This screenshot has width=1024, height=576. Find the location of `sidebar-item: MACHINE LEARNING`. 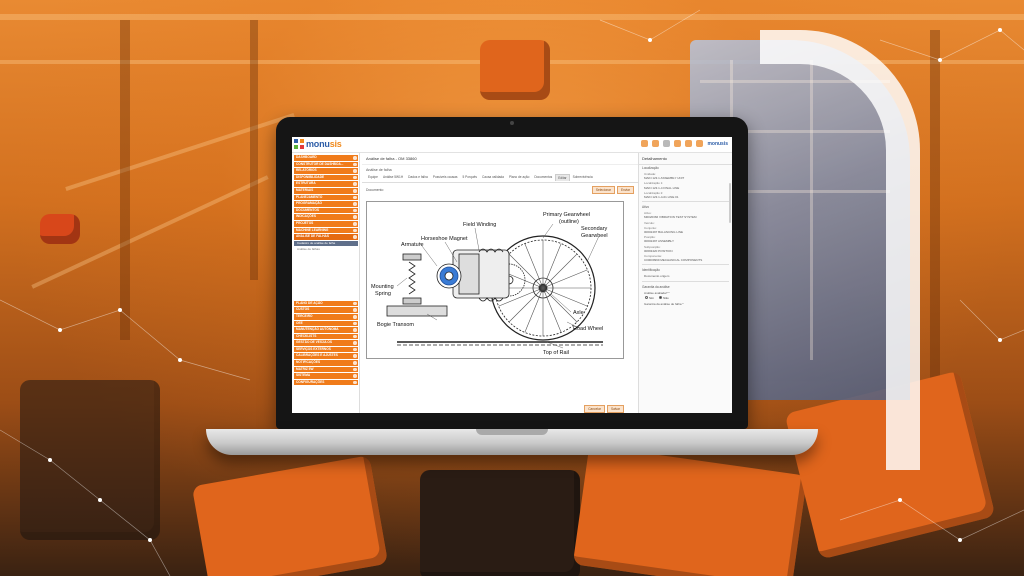

sidebar-item: MACHINE LEARNING is located at coordinates (326, 230).